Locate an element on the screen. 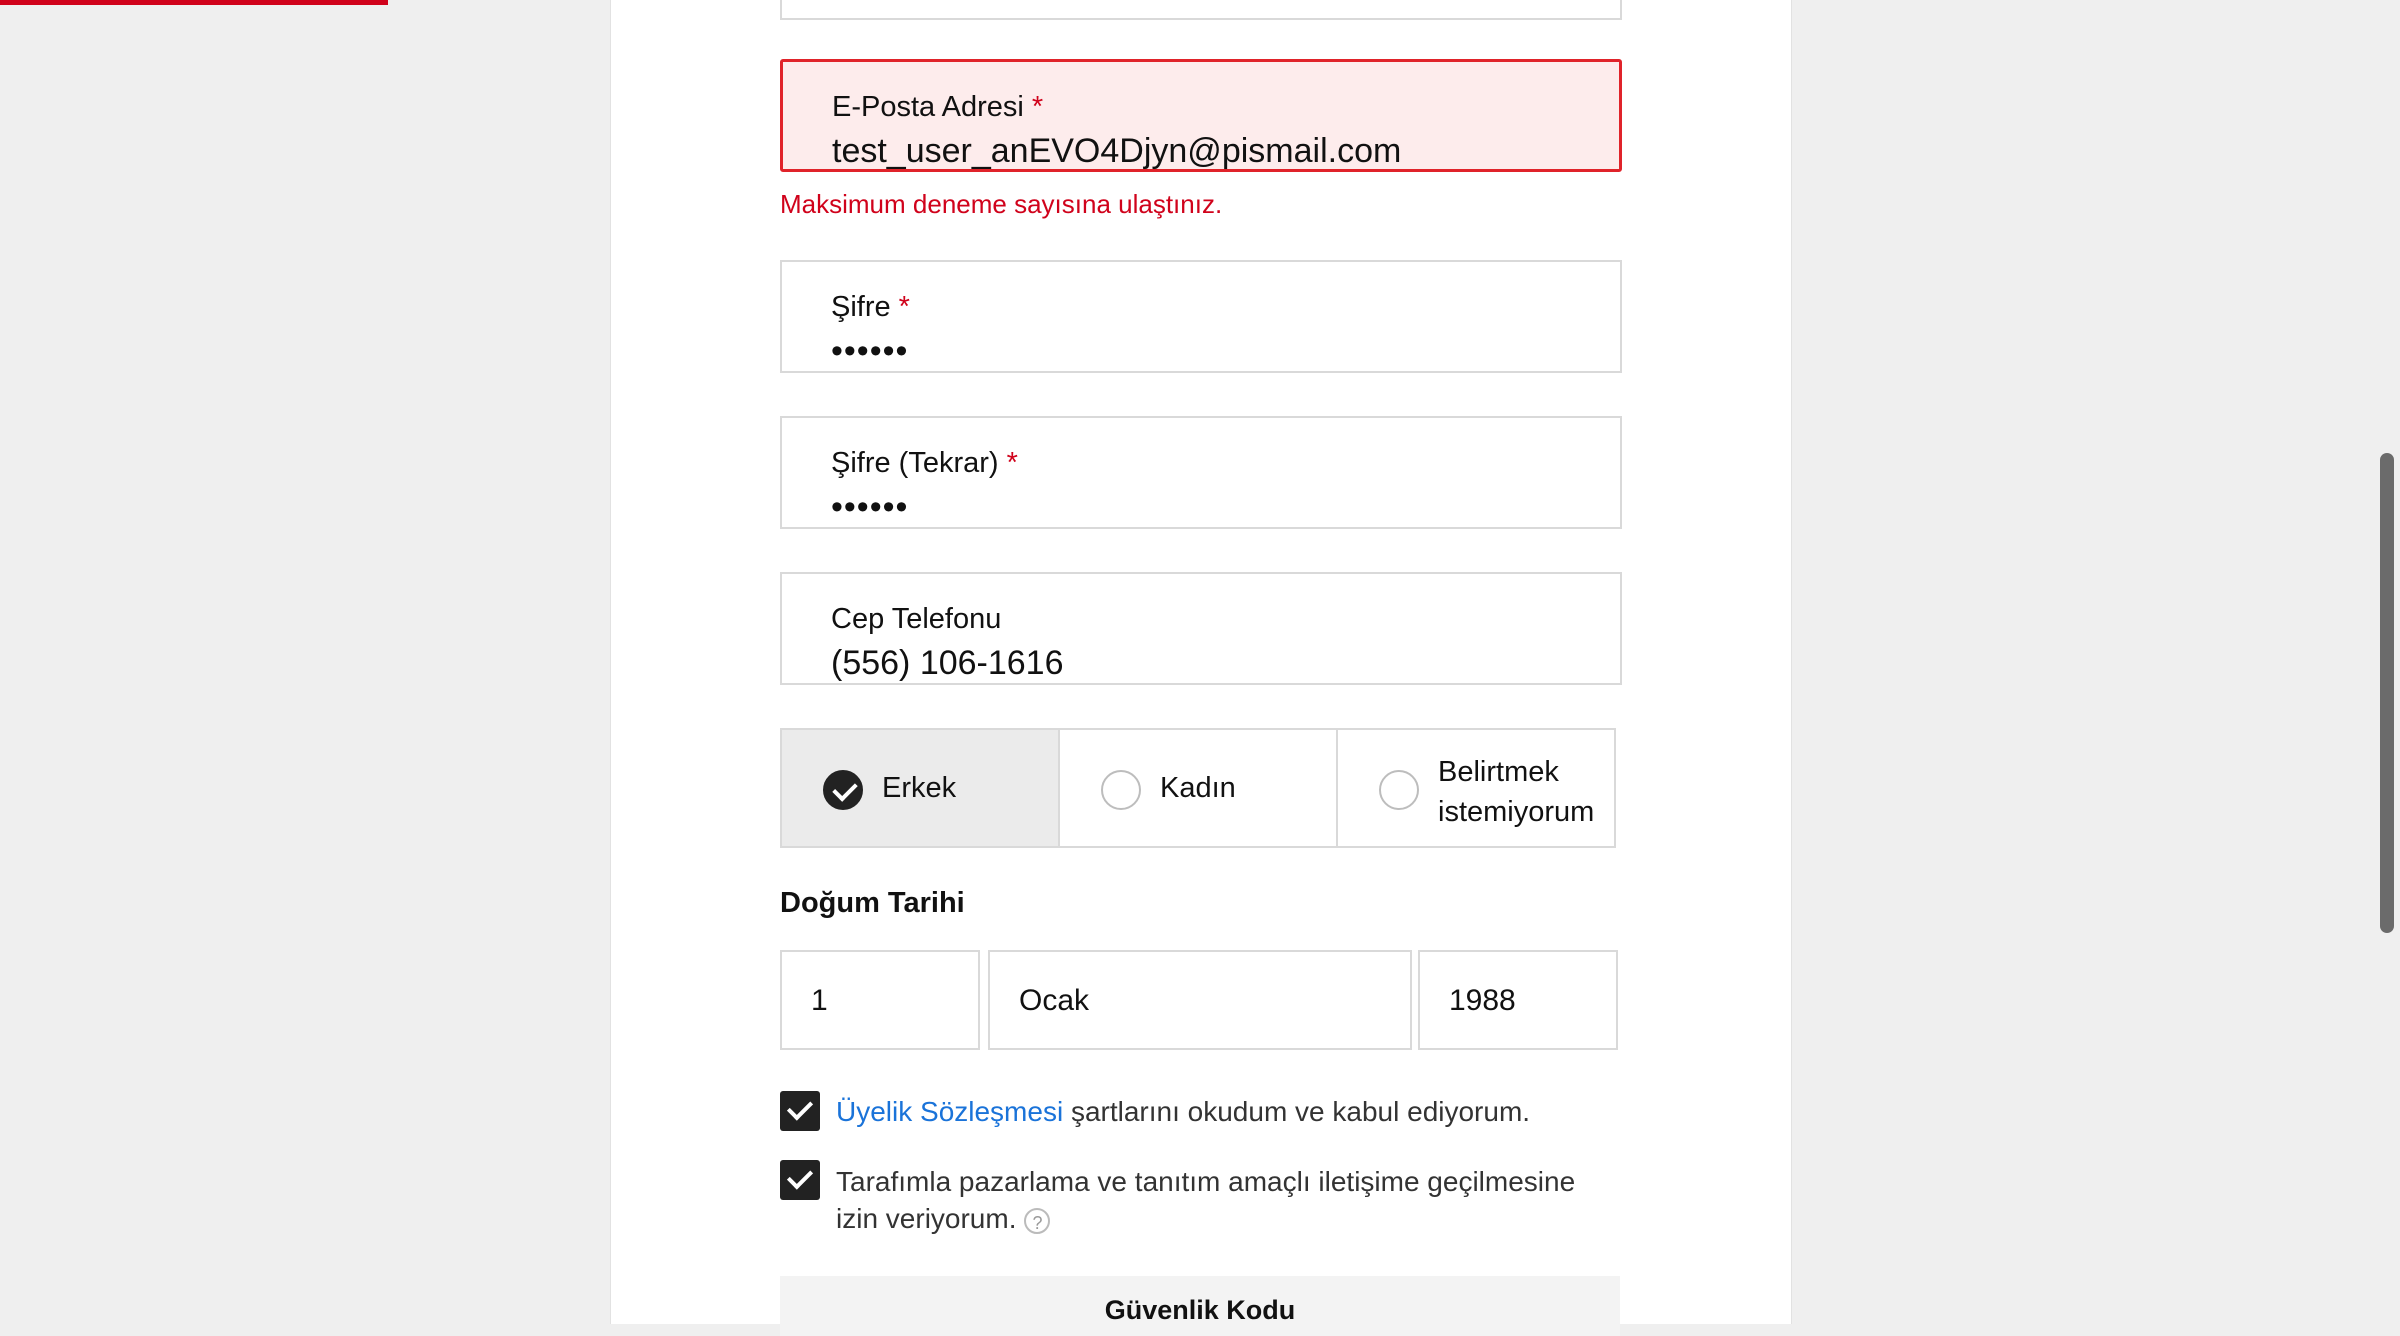 The width and height of the screenshot is (2400, 1336). email-value: test_user_anEVO4Djyn@pismail.com is located at coordinates (1116, 151).